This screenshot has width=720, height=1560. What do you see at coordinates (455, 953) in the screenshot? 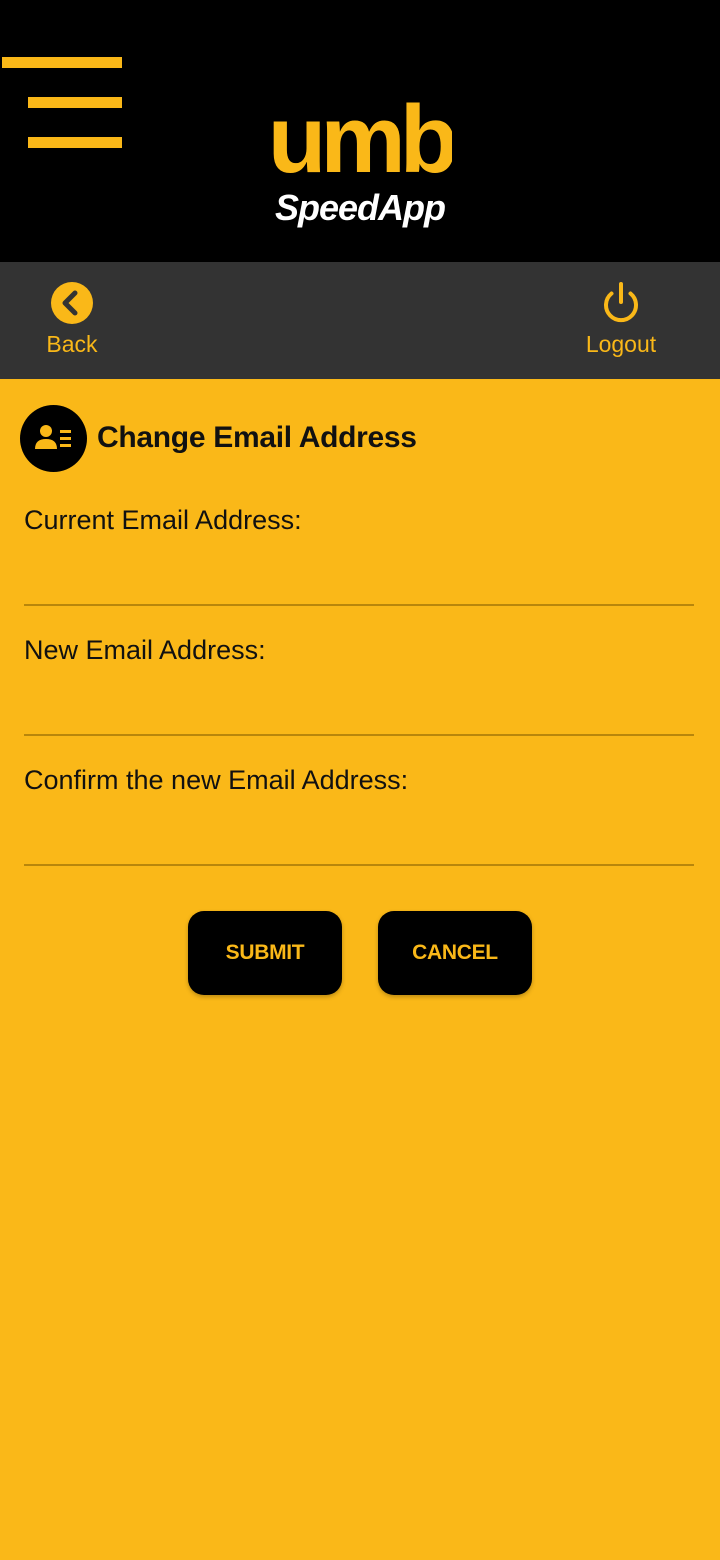
I see `cancel-button: CANCEL` at bounding box center [455, 953].